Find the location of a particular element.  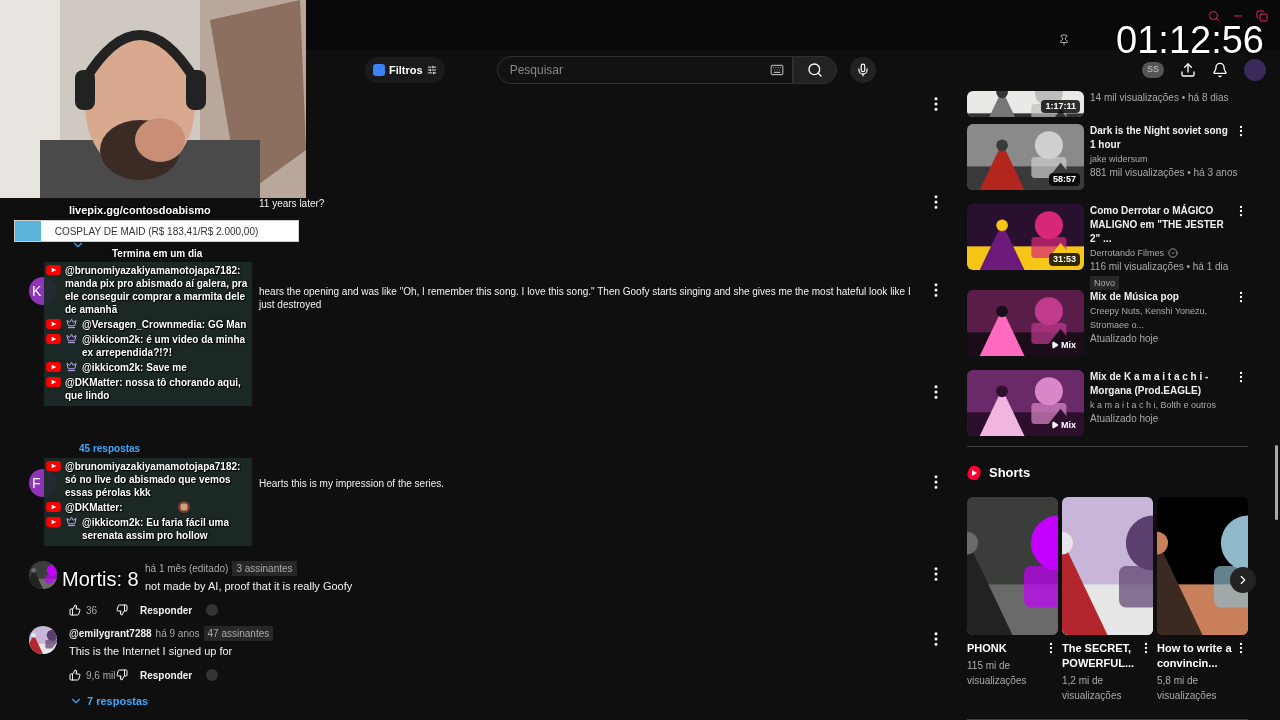

shorts-logo-icon is located at coordinates (974, 472).